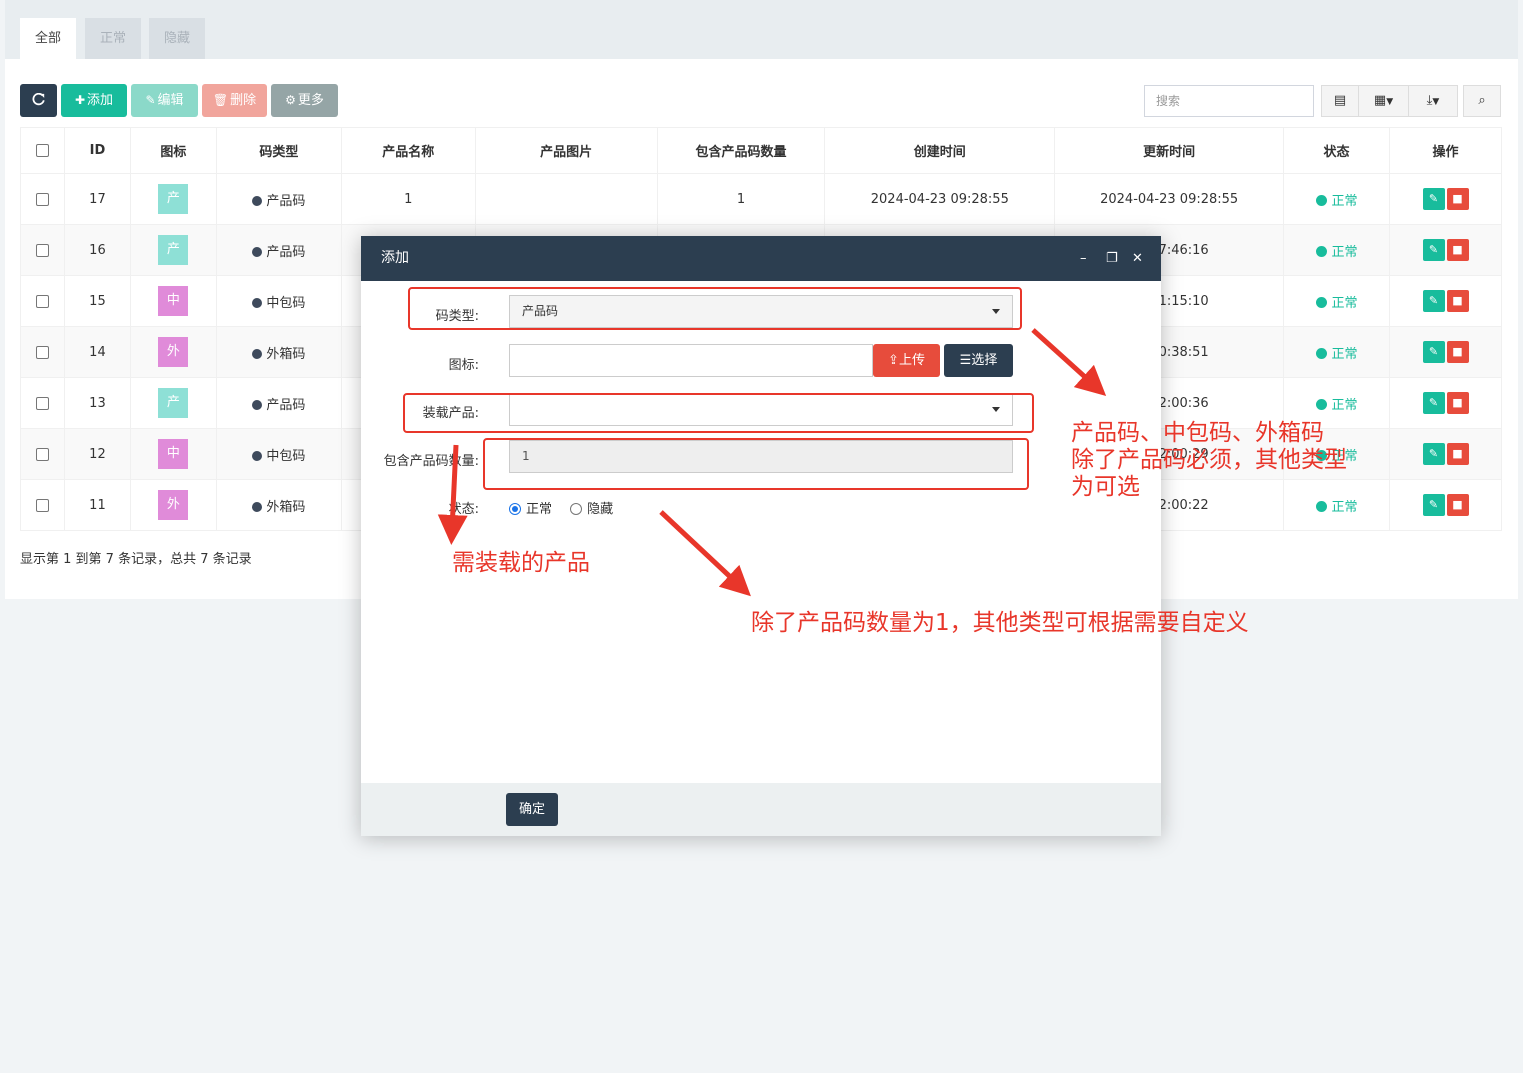 Image resolution: width=1523 pixels, height=1073 pixels. I want to click on note1-line2: 除了产品码必须，其他类型, so click(1209, 460).